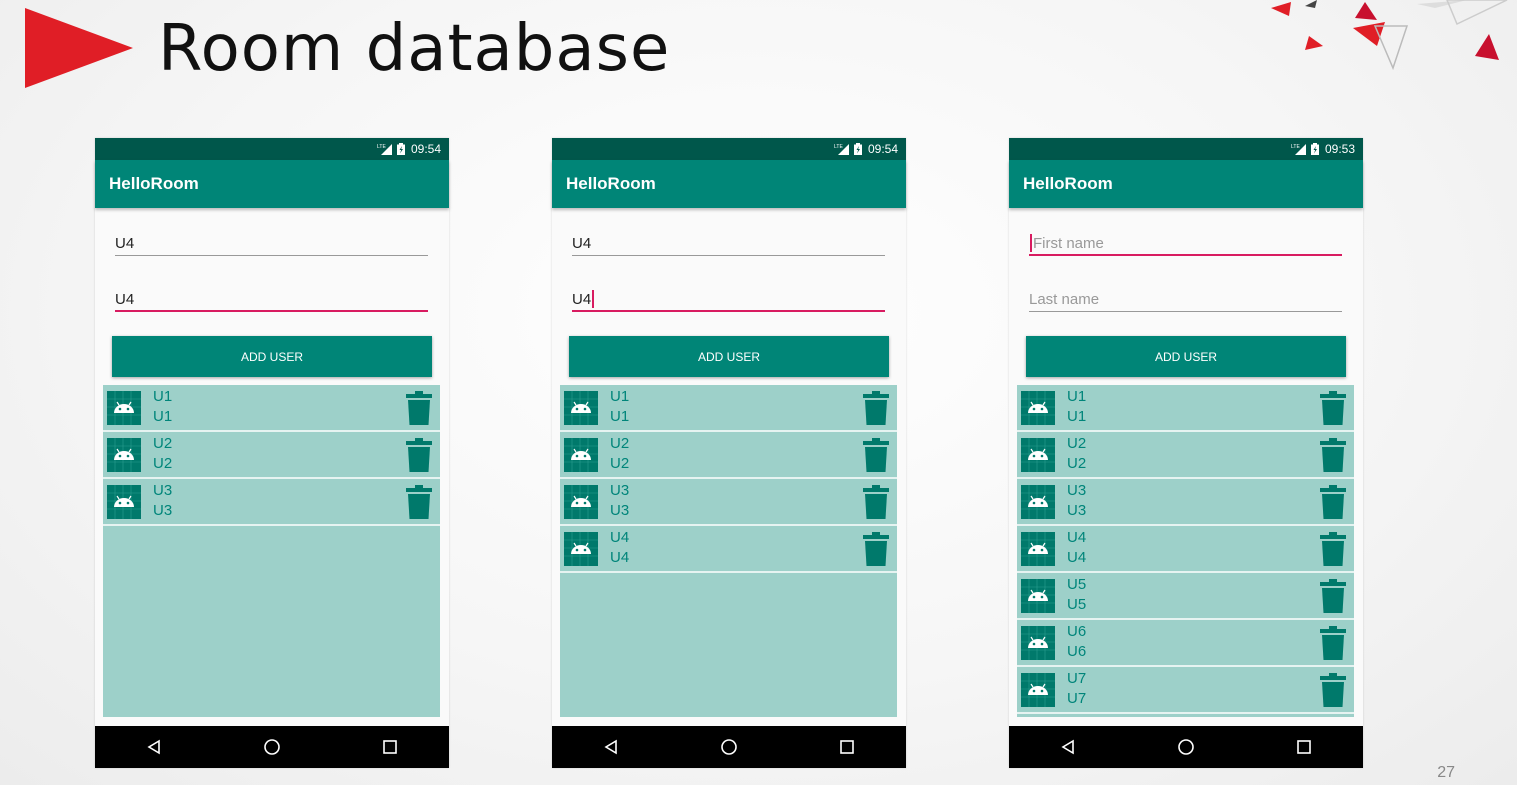 This screenshot has width=1517, height=785. I want to click on user-first-name: U1, so click(620, 396).